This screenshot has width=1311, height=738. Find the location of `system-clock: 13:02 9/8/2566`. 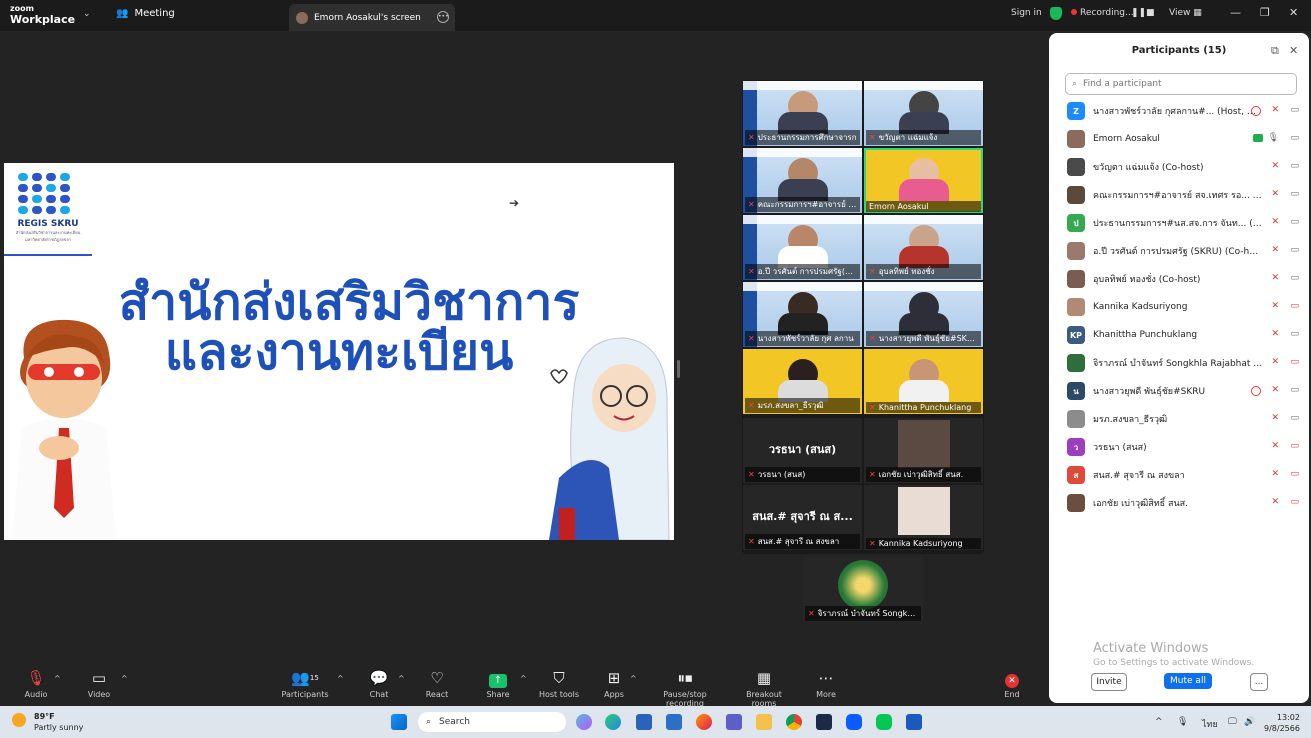

system-clock: 13:02 9/8/2566 is located at coordinates (1282, 723).